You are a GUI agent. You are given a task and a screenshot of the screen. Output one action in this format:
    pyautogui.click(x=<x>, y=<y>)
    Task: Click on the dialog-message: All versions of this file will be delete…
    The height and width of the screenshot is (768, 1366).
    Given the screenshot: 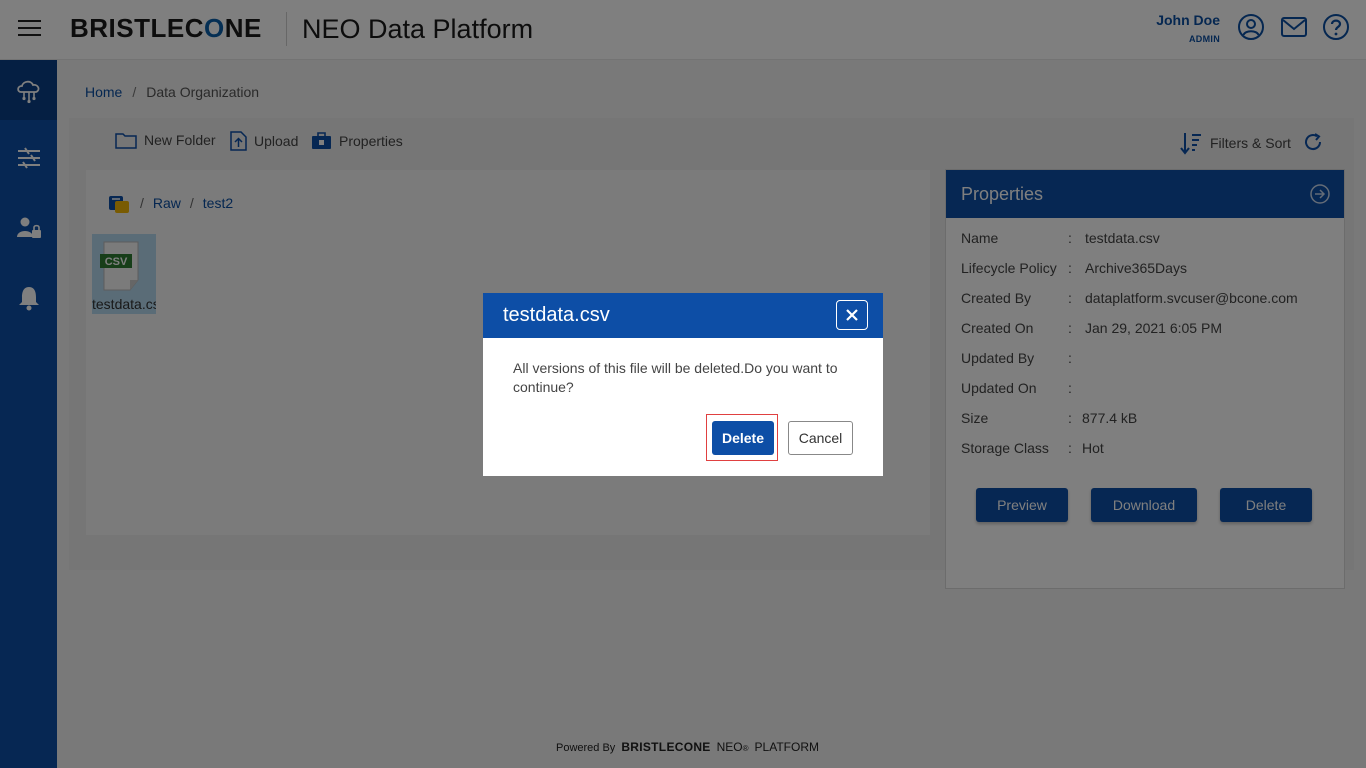 What is the action you would take?
    pyautogui.click(x=675, y=377)
    